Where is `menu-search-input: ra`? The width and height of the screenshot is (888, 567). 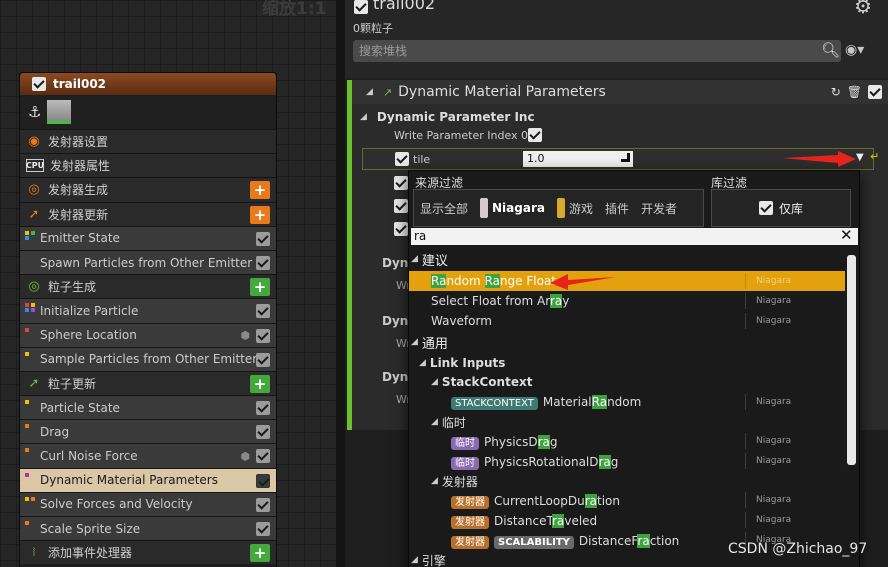 menu-search-input: ra is located at coordinates (634, 236).